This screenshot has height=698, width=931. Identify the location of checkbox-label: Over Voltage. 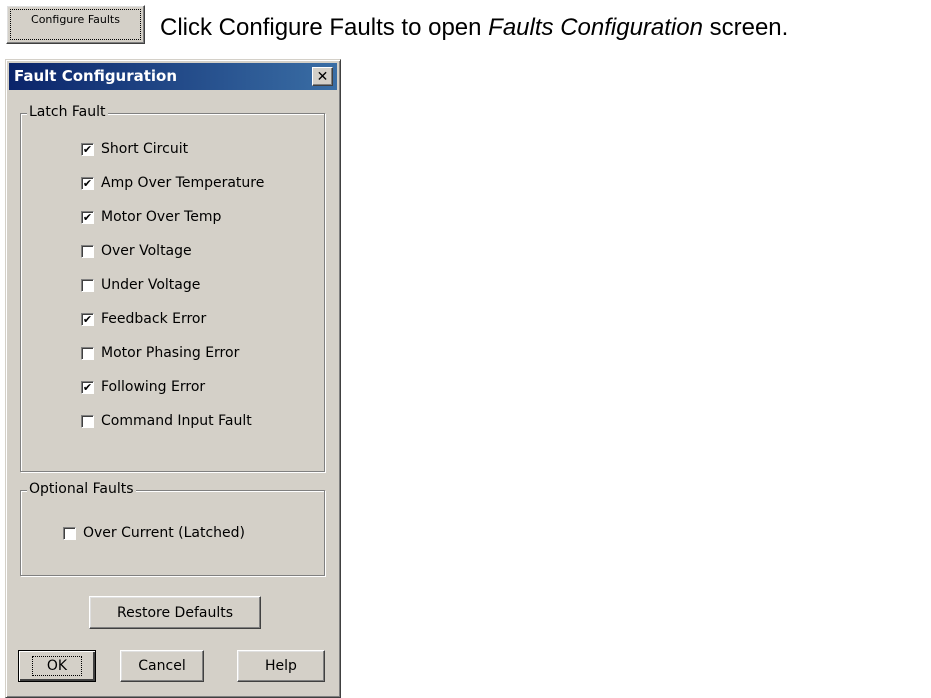
(146, 251).